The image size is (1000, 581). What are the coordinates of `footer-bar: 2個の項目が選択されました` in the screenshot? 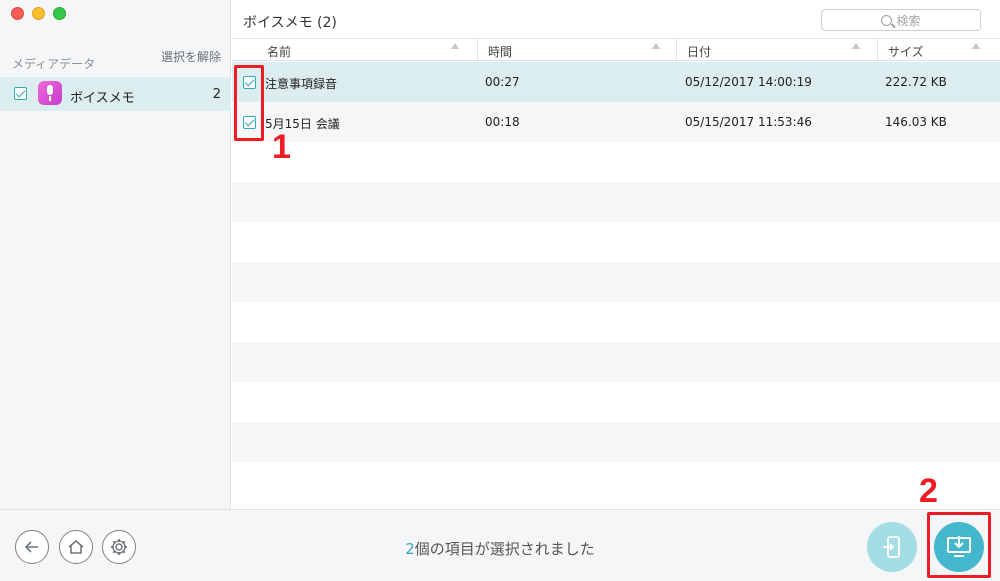 It's located at (500, 545).